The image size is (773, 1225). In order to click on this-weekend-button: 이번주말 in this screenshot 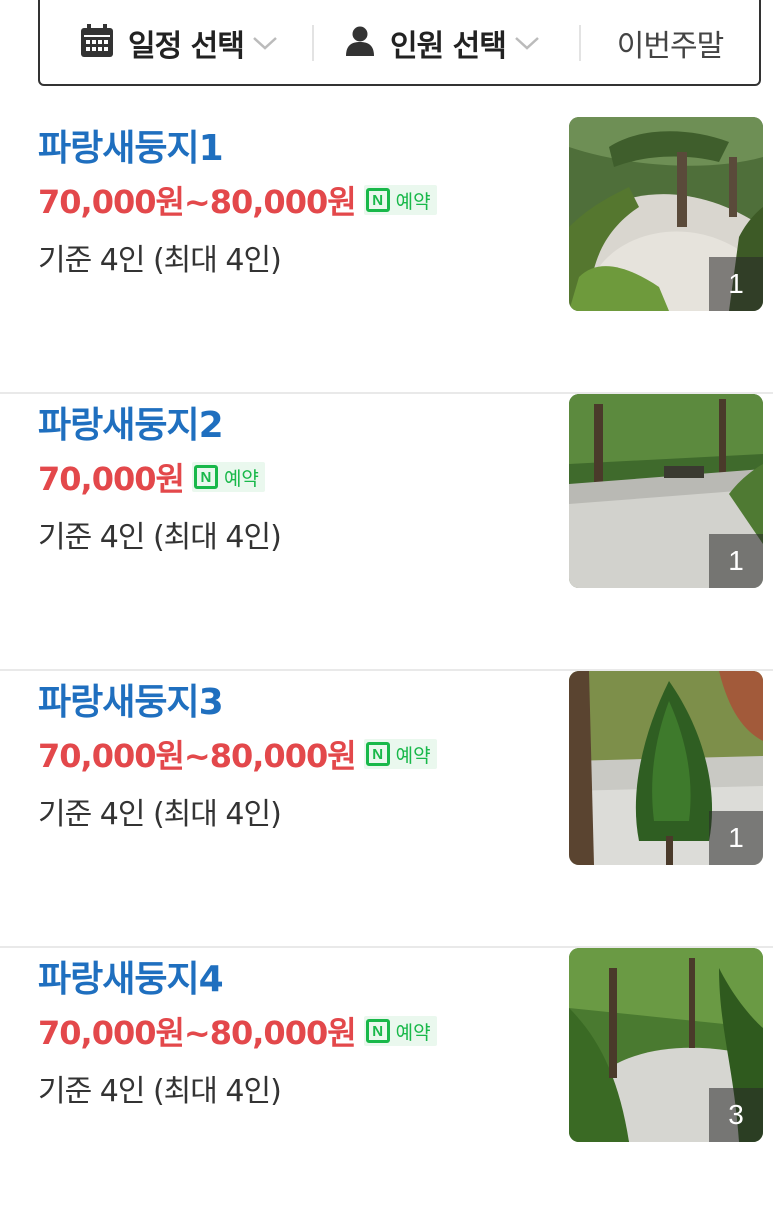, I will do `click(670, 43)`.